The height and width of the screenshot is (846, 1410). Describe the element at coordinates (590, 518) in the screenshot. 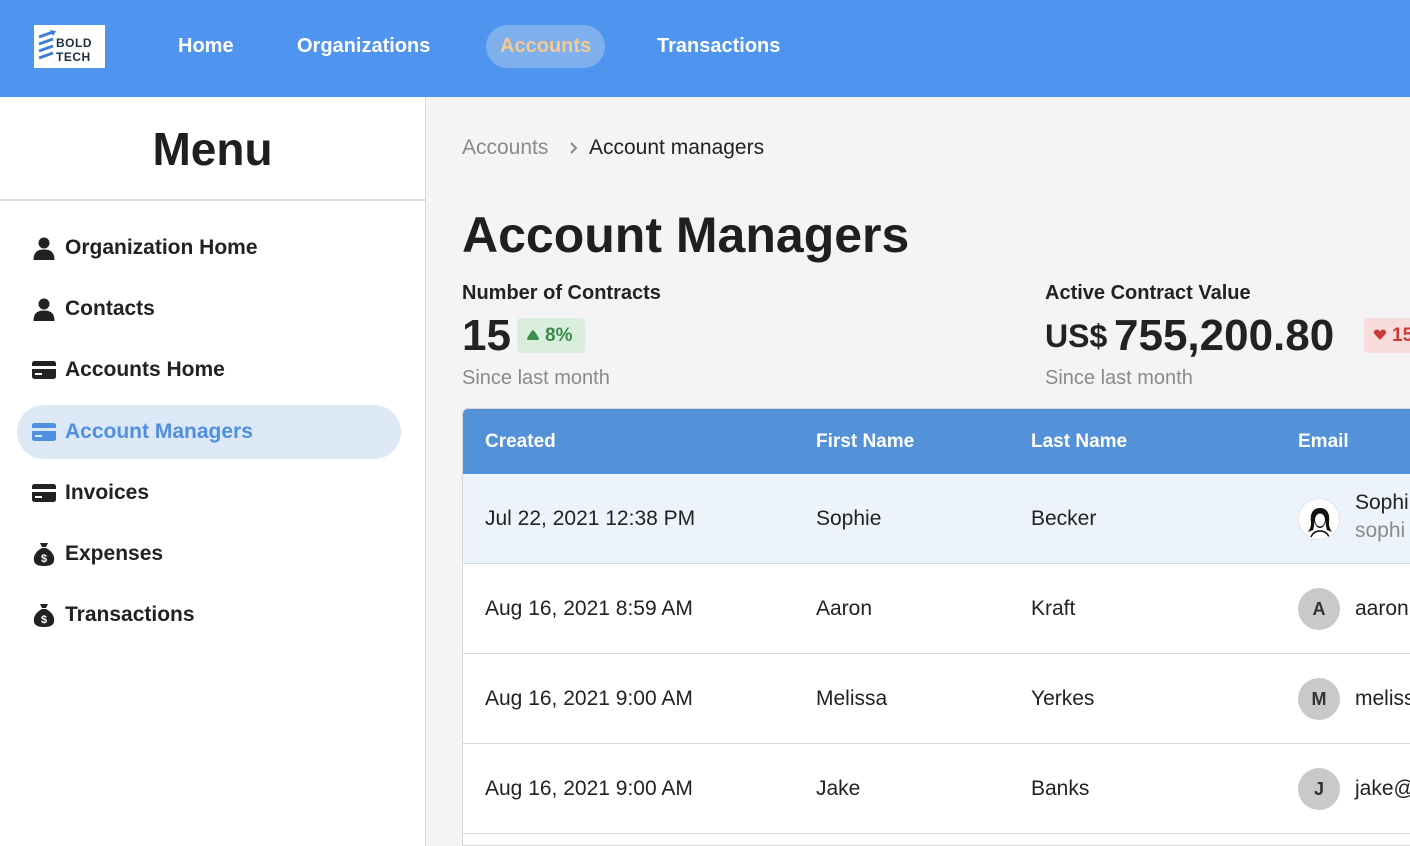

I see `cell-created: Jul 22, 2021 12:38 PM` at that location.